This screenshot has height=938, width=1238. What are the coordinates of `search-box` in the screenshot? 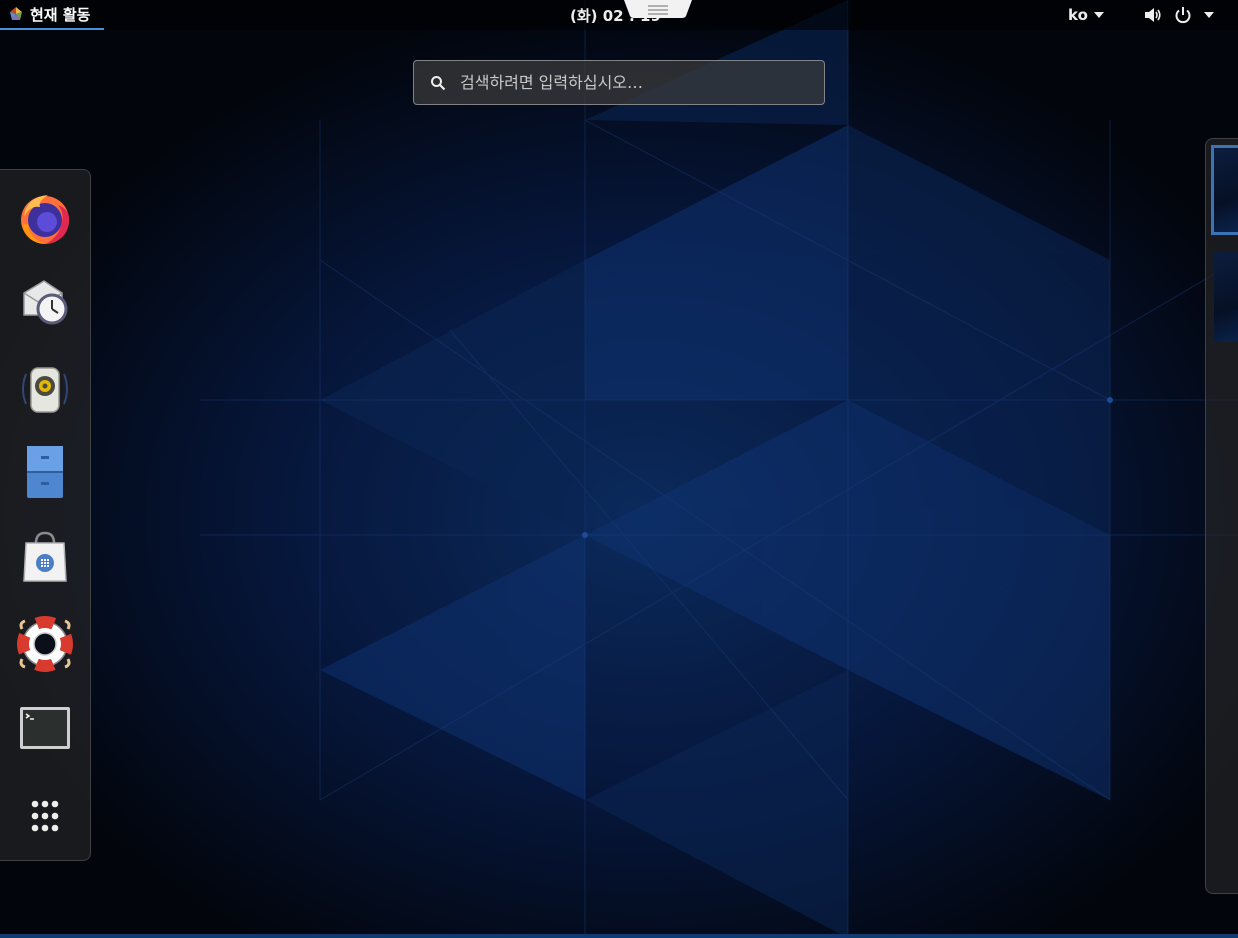 It's located at (619, 82).